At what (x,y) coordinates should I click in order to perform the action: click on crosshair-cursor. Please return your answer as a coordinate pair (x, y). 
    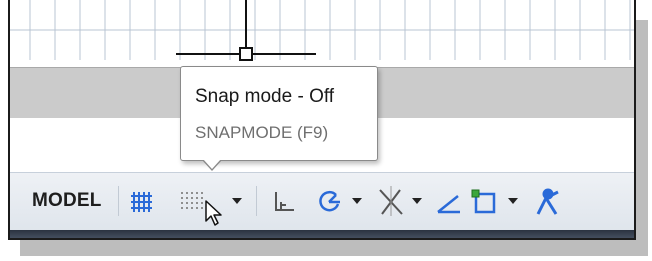
    Looking at the image, I should click on (246, 30).